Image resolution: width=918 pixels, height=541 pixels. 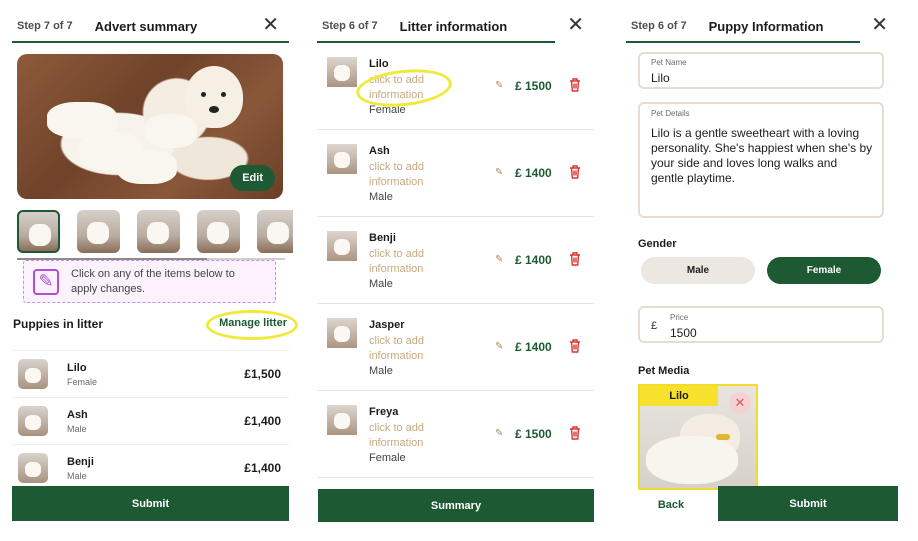 I want to click on pet-media-photo: Lilo ✕, so click(x=698, y=437).